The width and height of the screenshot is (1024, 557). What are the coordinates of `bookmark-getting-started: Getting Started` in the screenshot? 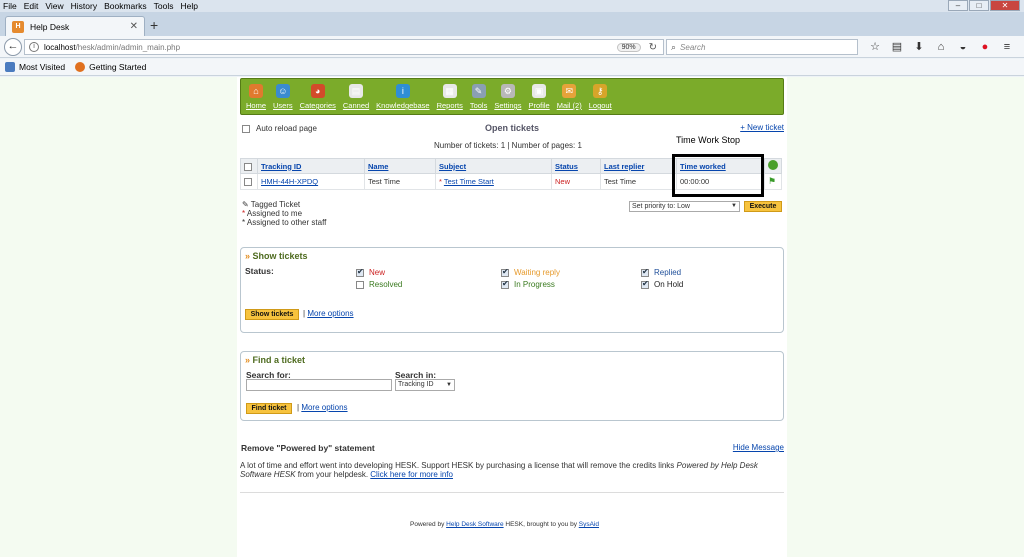 It's located at (110, 67).